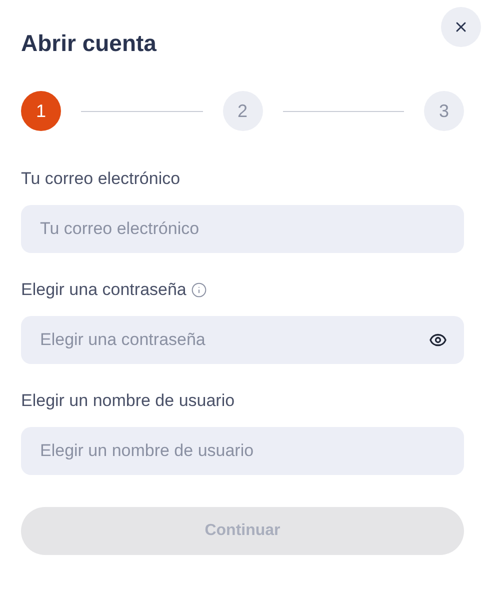 Image resolution: width=485 pixels, height=614 pixels. What do you see at coordinates (88, 43) in the screenshot?
I see `dialog-title: Abrir cuenta` at bounding box center [88, 43].